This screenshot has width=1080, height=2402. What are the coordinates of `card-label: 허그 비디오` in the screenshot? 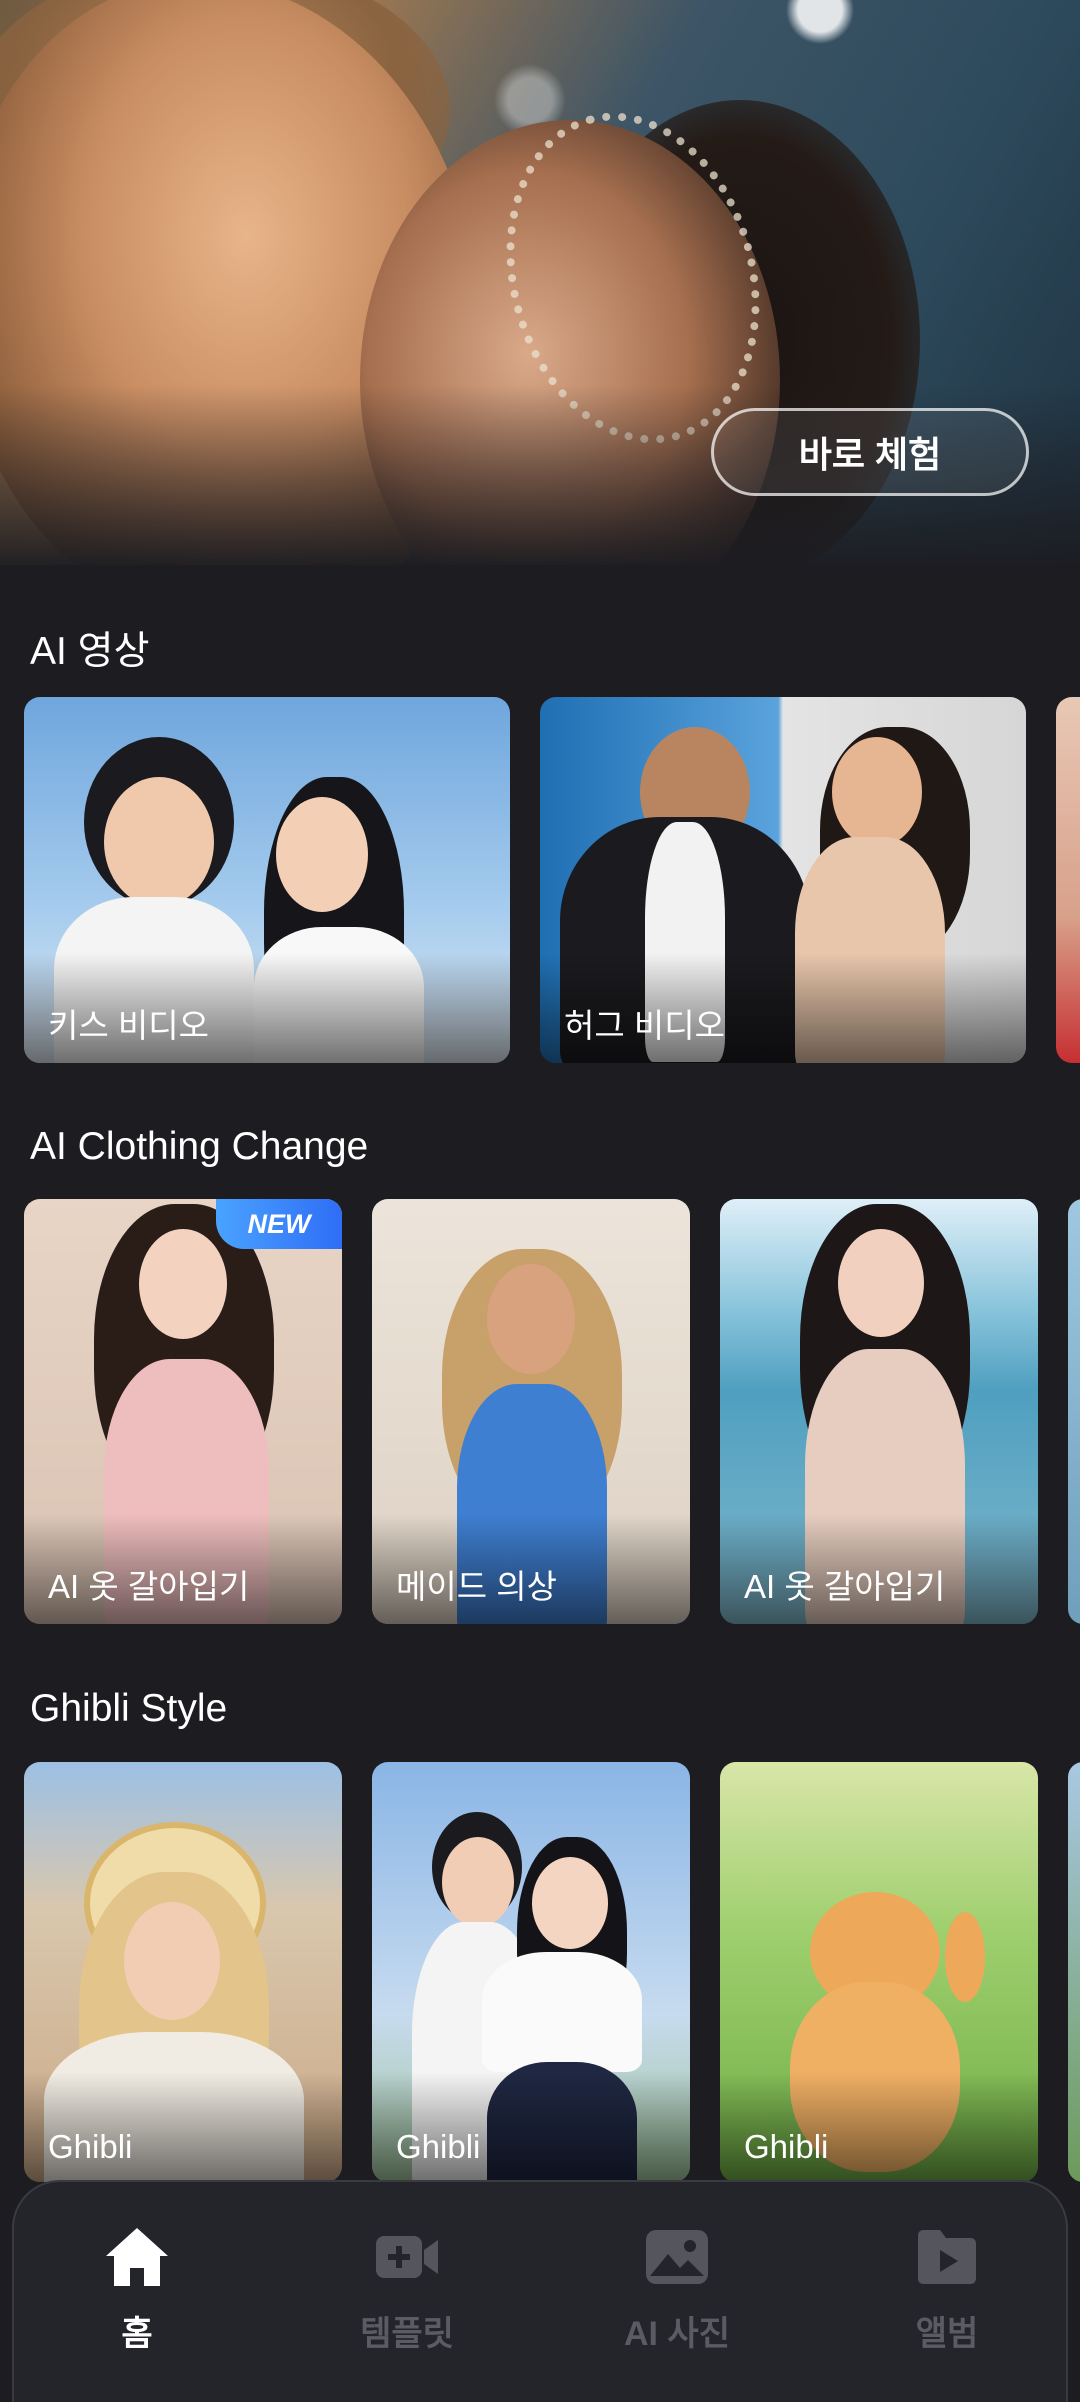 It's located at (644, 1025).